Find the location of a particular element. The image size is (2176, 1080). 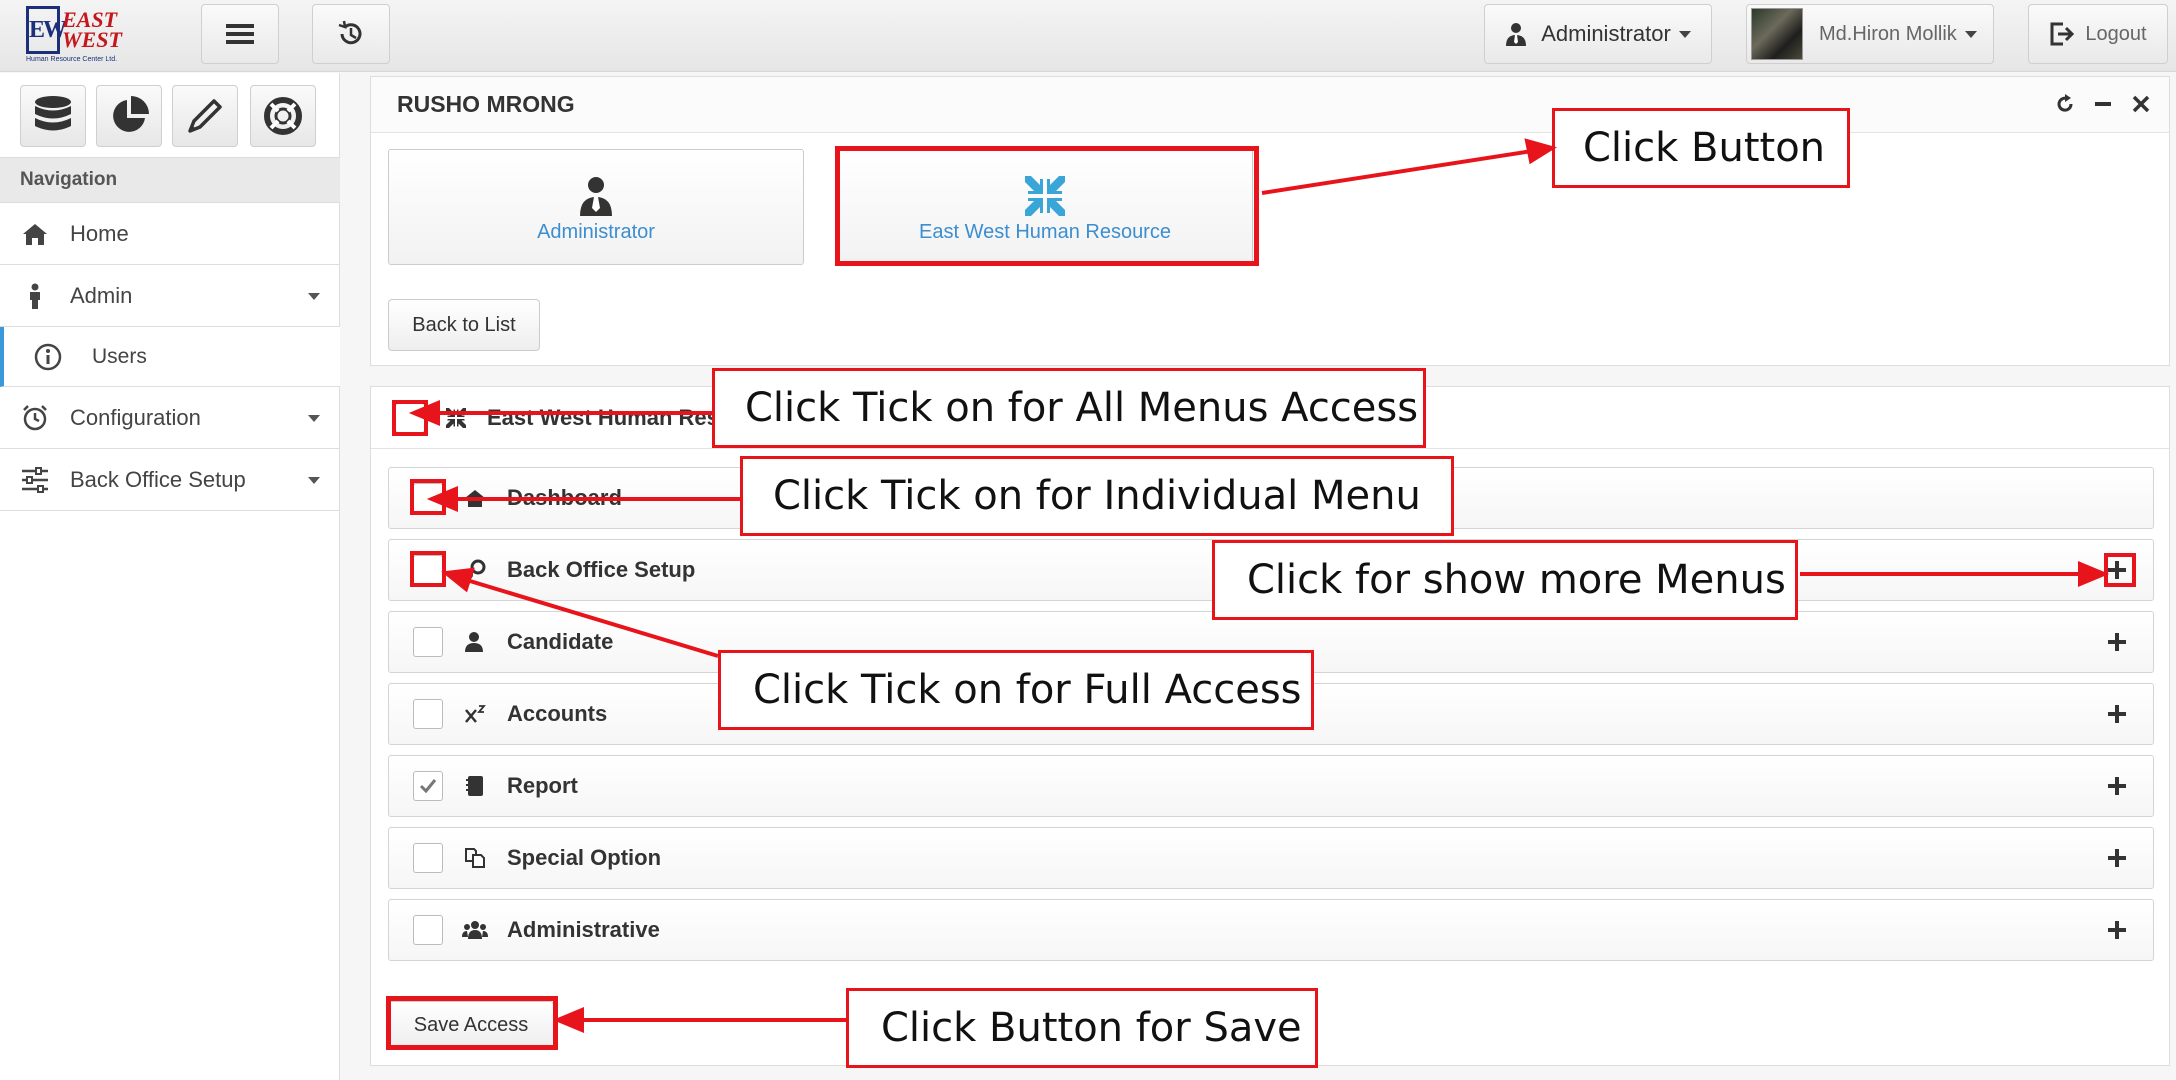

hamburger-icon is located at coordinates (240, 34).